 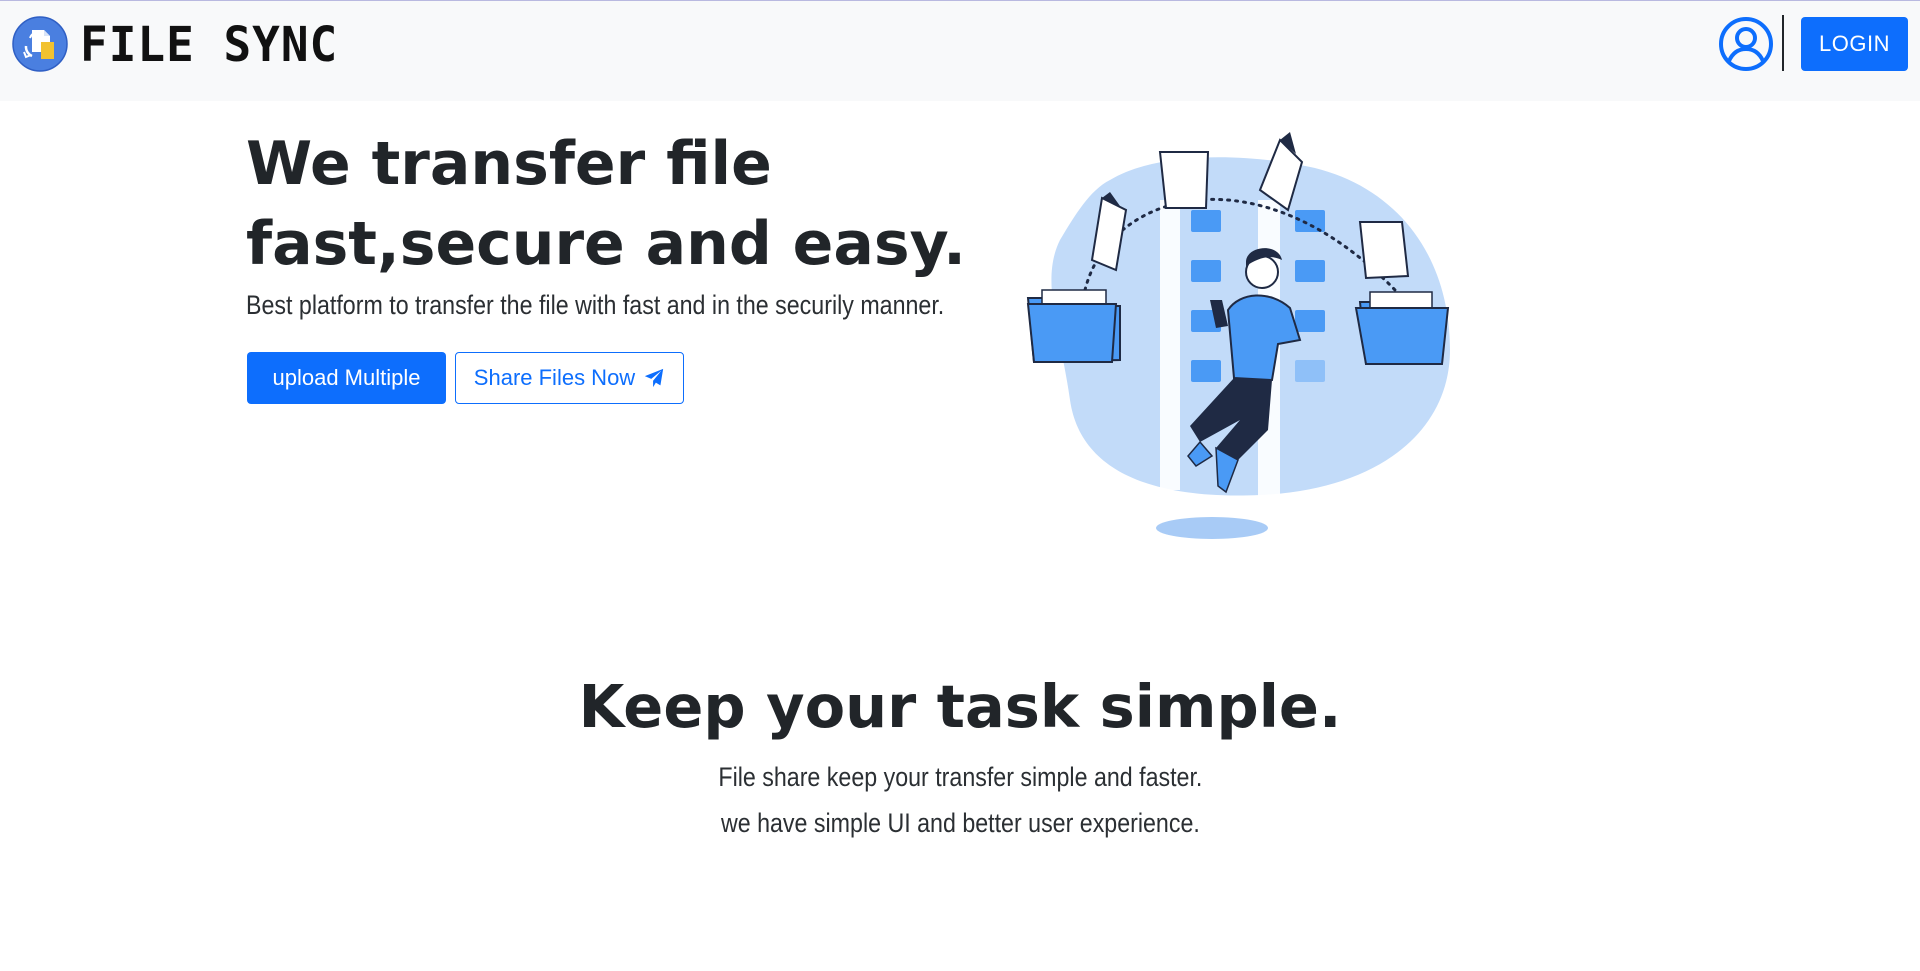 I want to click on illustration-folder-left, so click(x=1073, y=326).